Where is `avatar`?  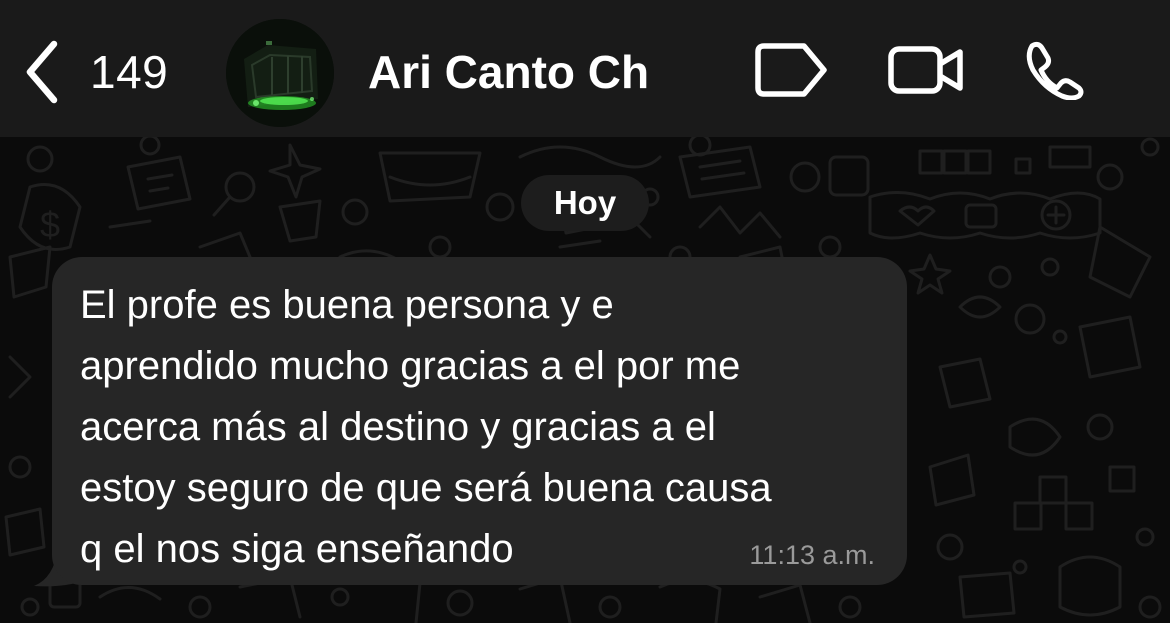 avatar is located at coordinates (280, 73).